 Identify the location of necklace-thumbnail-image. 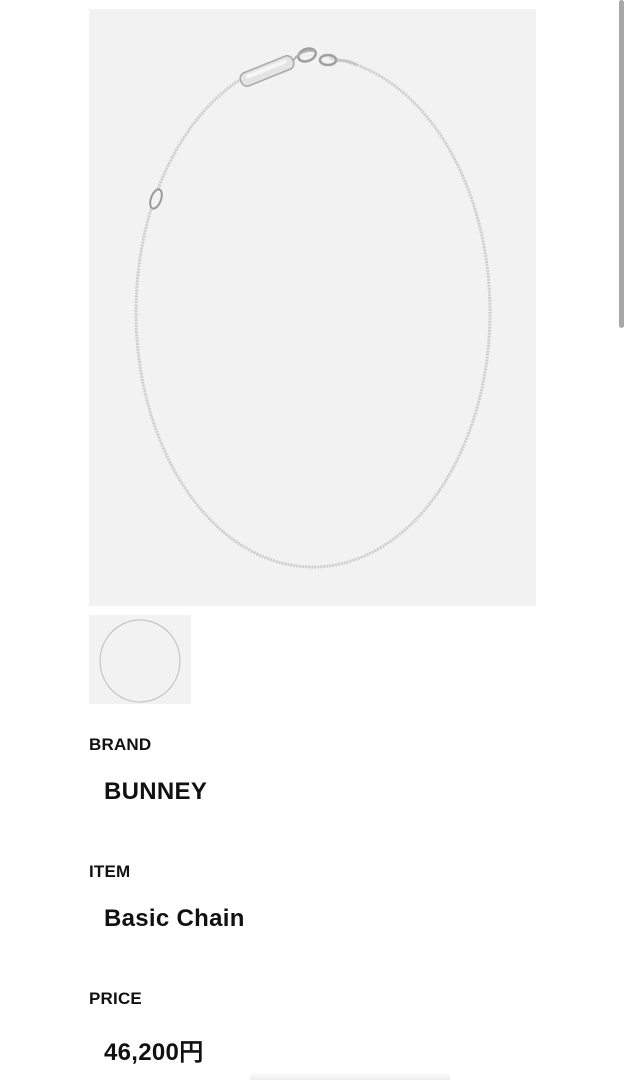
(140, 661).